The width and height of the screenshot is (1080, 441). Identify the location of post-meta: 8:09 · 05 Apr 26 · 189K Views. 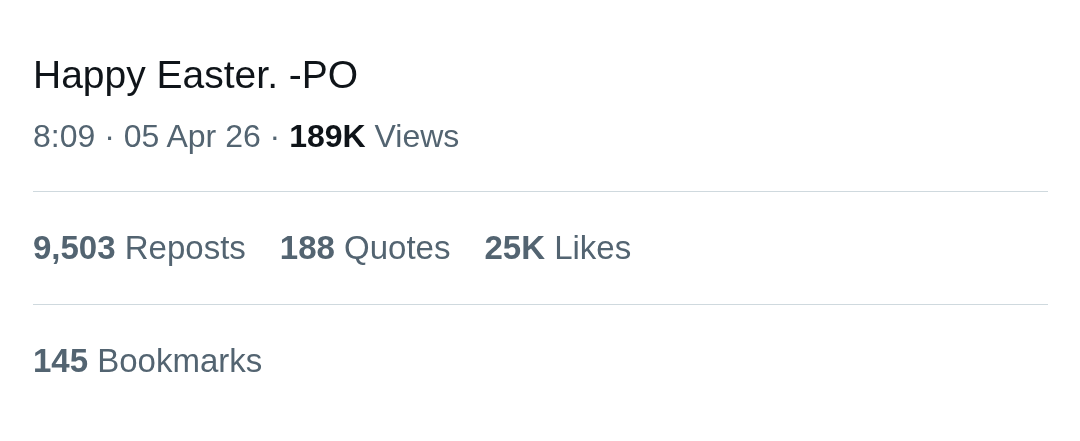
(247, 136).